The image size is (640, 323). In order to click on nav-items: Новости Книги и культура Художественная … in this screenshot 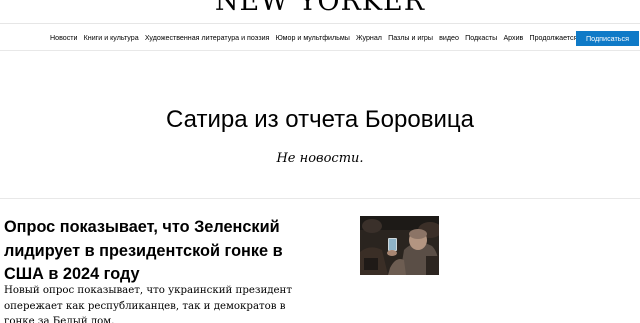, I will do `click(317, 38)`.